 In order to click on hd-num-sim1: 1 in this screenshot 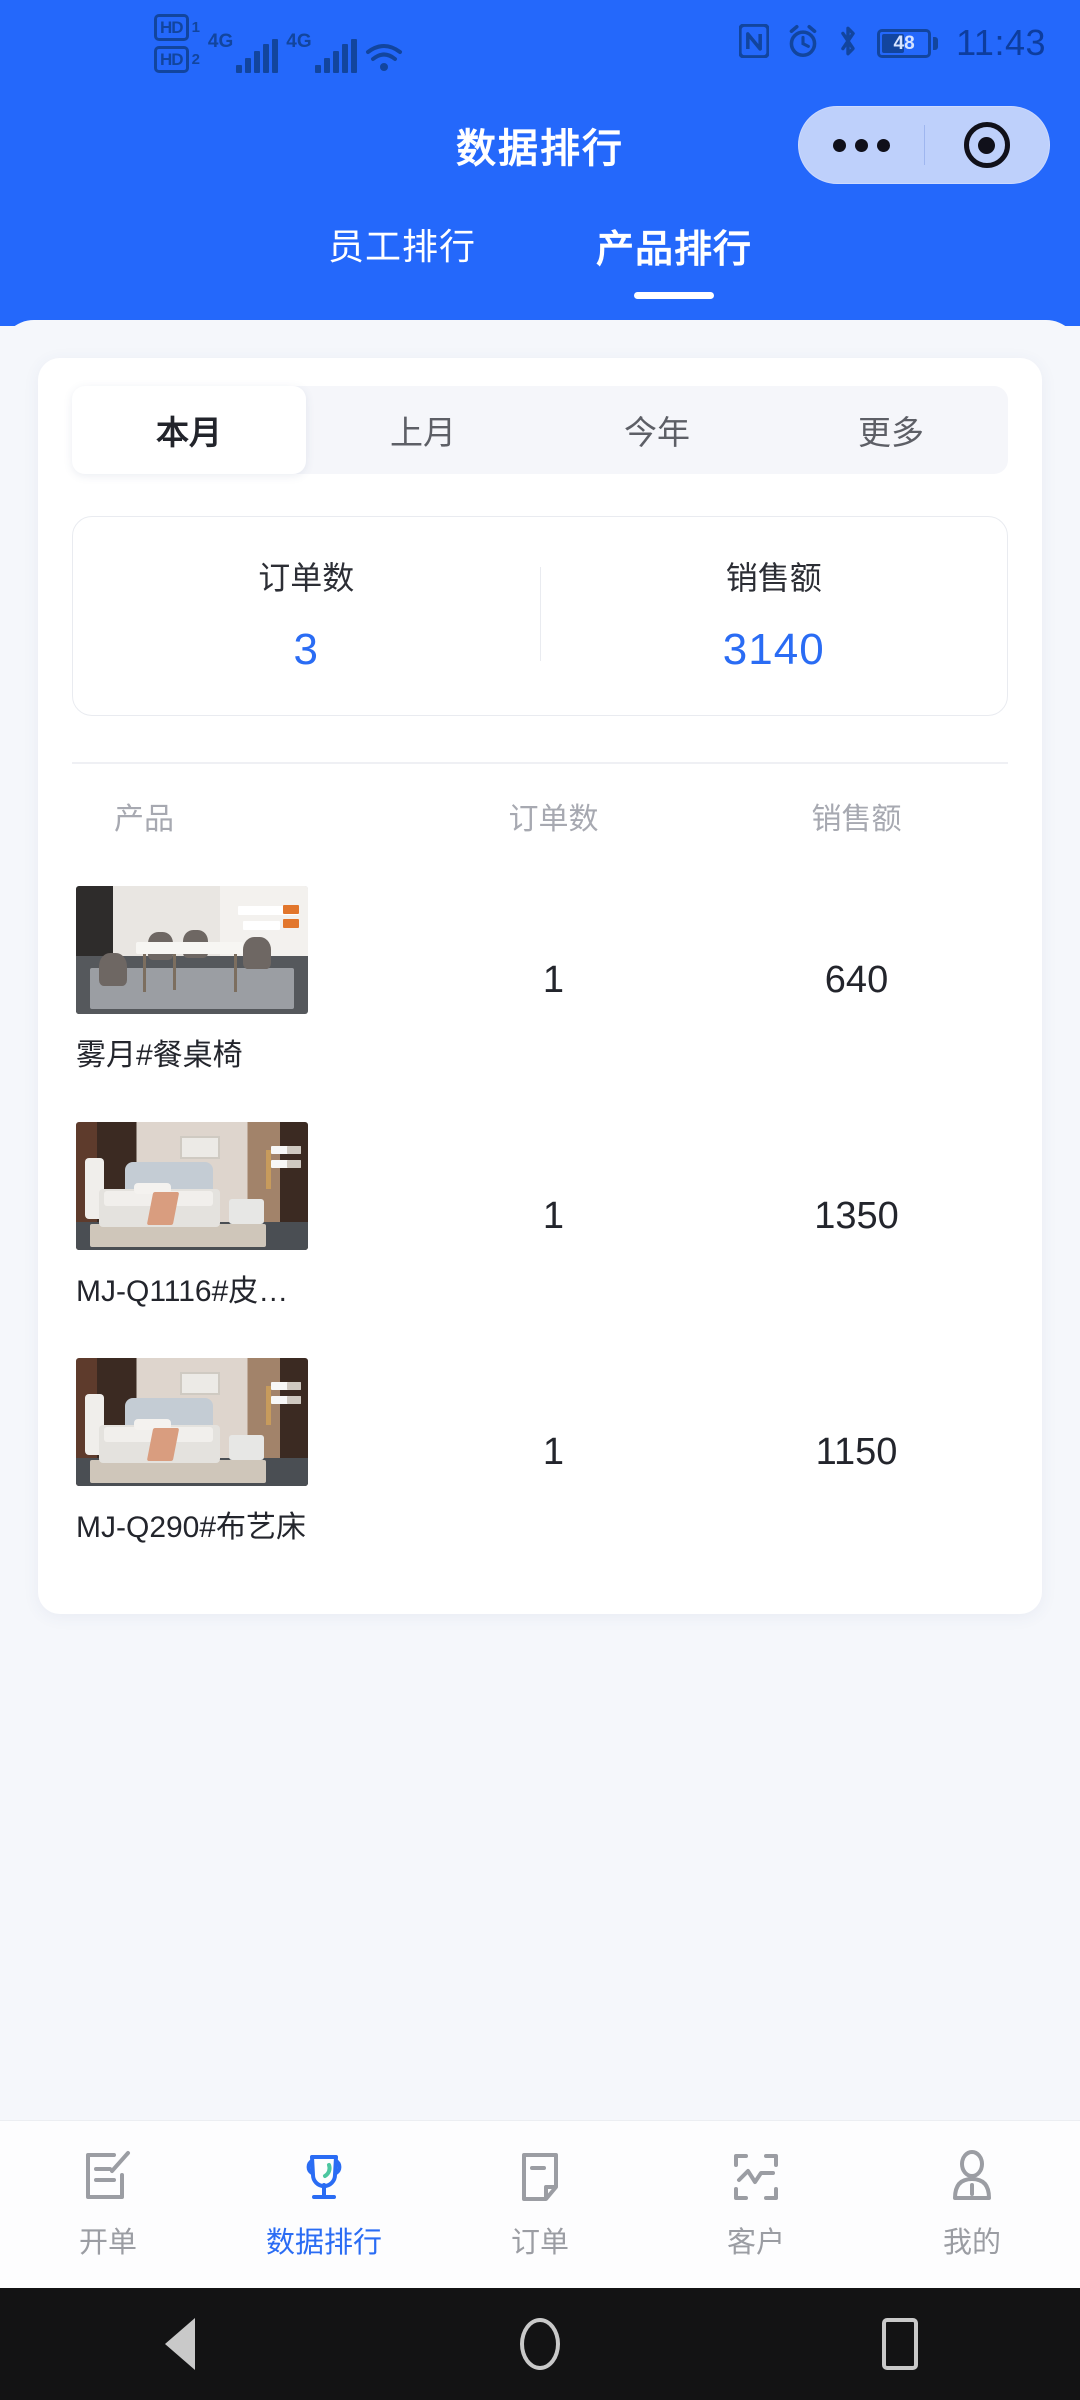, I will do `click(195, 27)`.